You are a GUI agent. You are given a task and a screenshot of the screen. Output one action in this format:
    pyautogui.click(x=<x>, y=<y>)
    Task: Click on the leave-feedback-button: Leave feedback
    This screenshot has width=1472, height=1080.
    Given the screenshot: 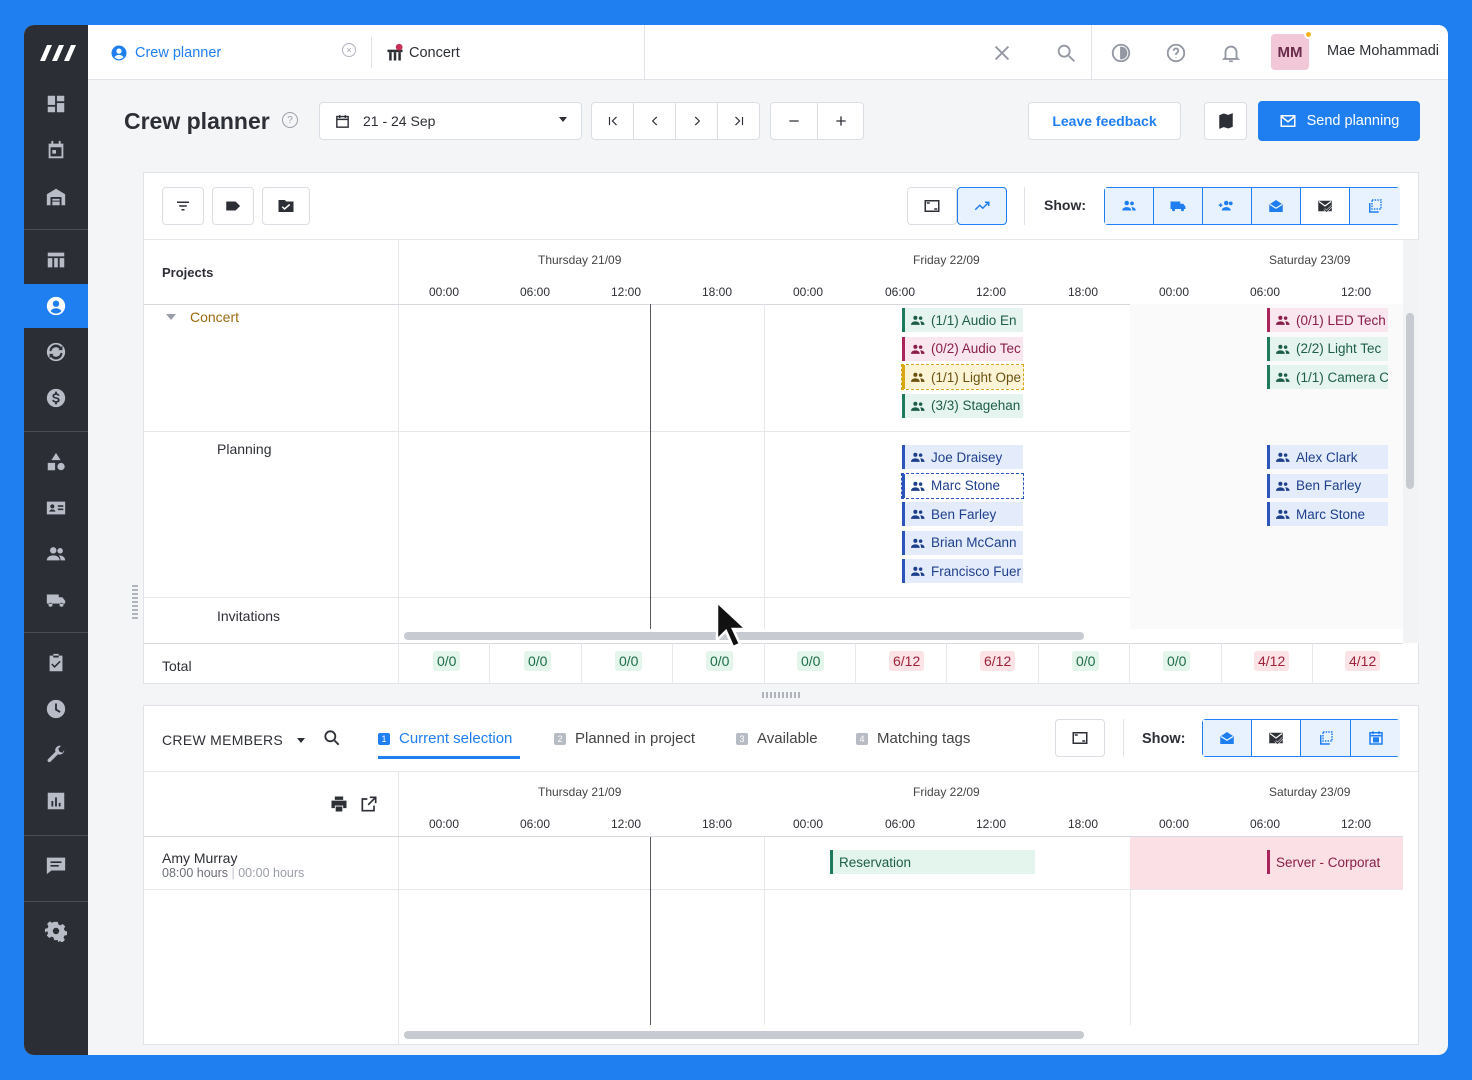 What is the action you would take?
    pyautogui.click(x=1104, y=121)
    